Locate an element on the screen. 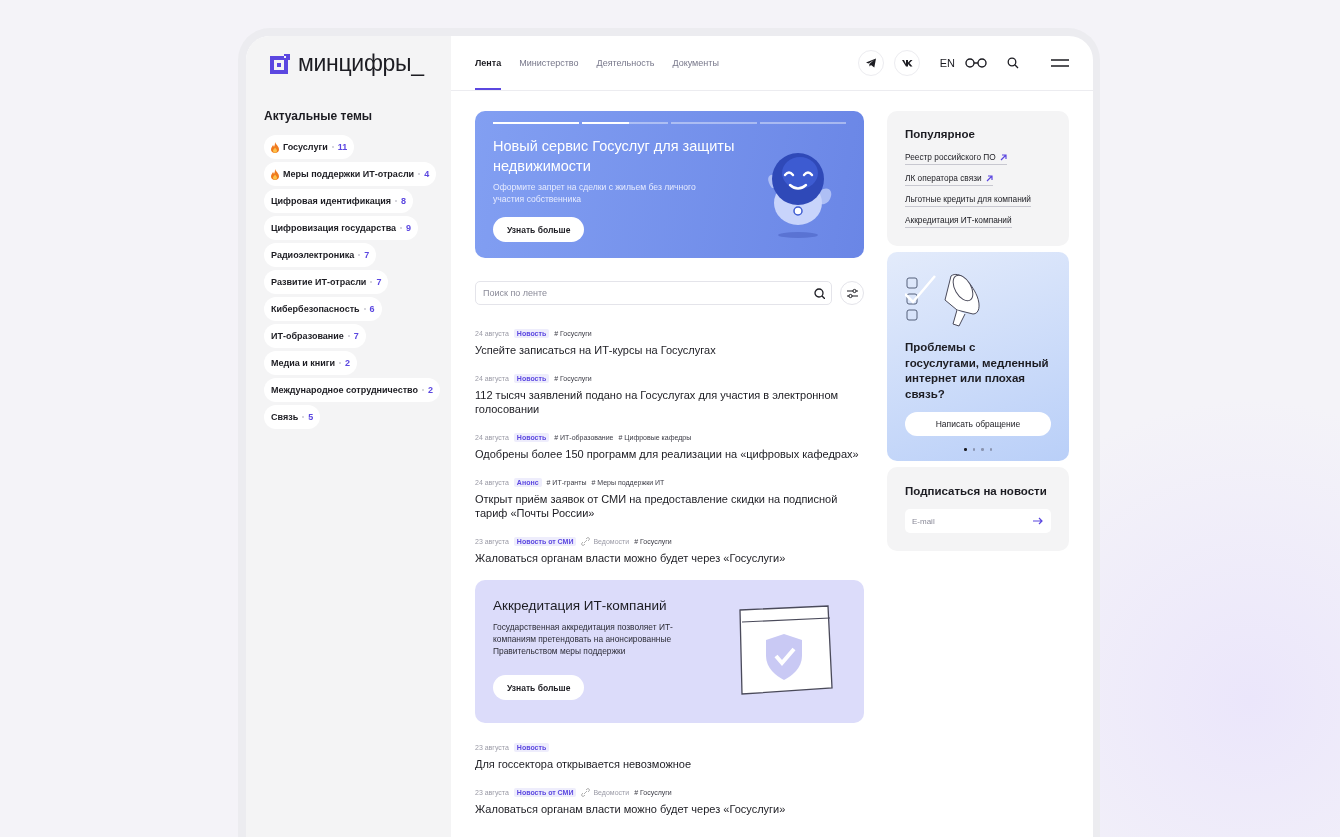 Image resolution: width=1340 pixels, height=837 pixels. card-title: Популярное is located at coordinates (940, 134).